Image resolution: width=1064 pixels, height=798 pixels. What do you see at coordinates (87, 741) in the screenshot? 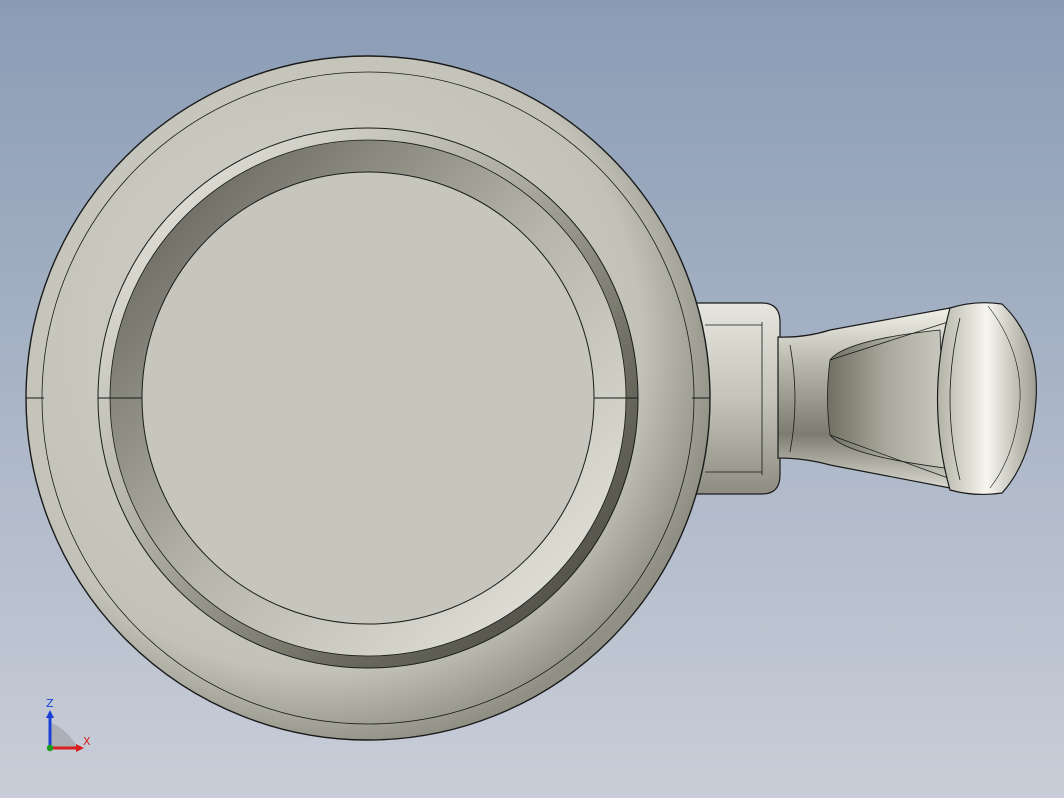
I see `x-axis-label: X` at bounding box center [87, 741].